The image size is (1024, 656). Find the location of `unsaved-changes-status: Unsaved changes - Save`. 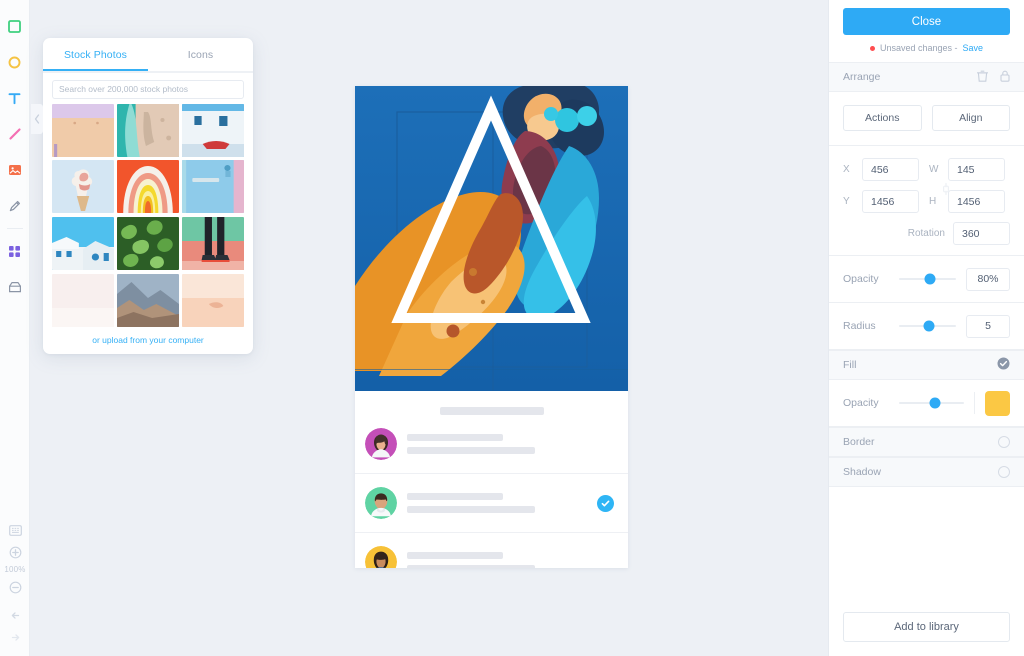

unsaved-changes-status: Unsaved changes - Save is located at coordinates (926, 48).